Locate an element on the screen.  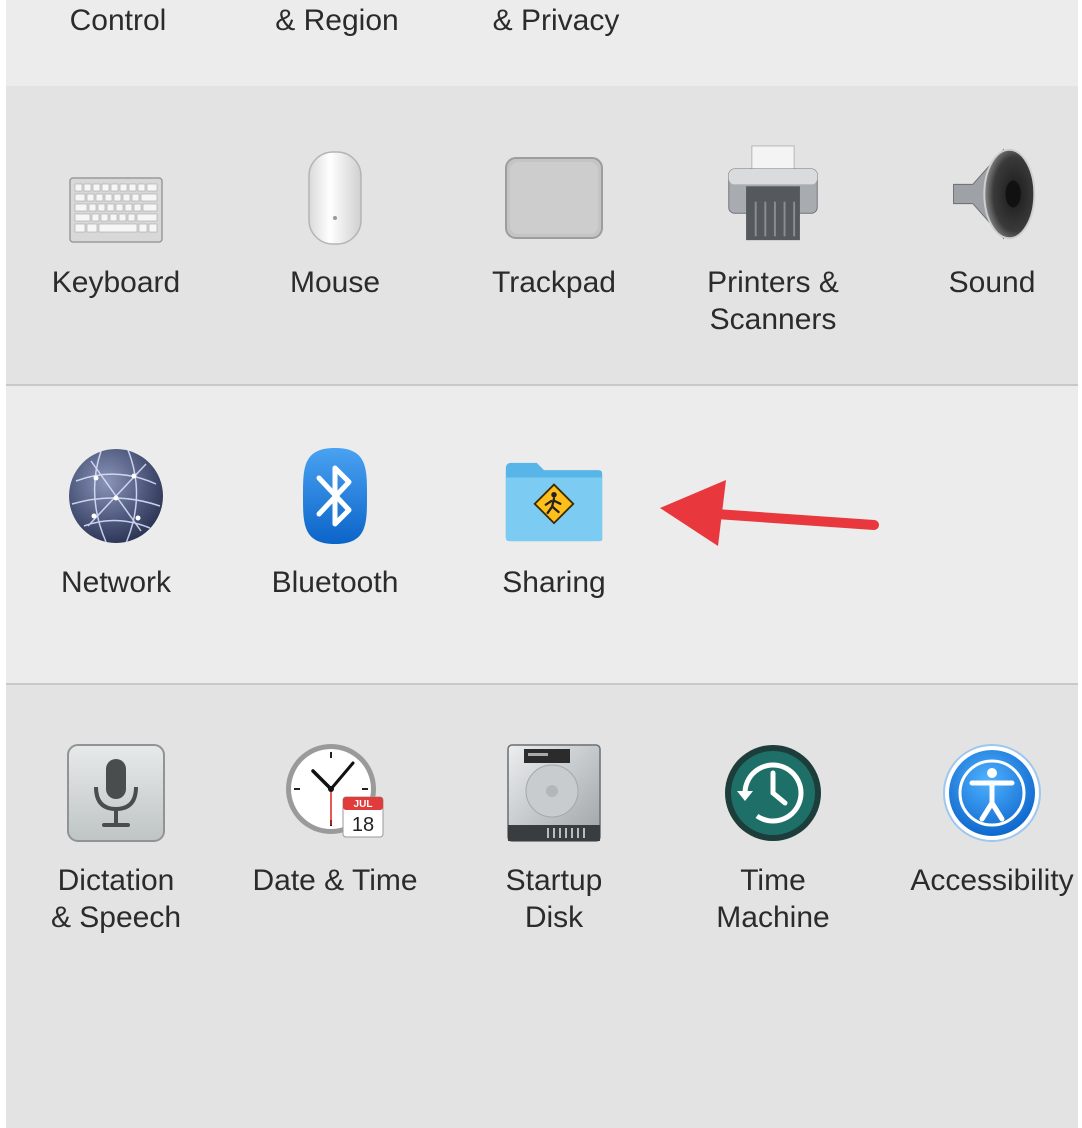
pane-trackpad: Trackpad is located at coordinates (554, 231).